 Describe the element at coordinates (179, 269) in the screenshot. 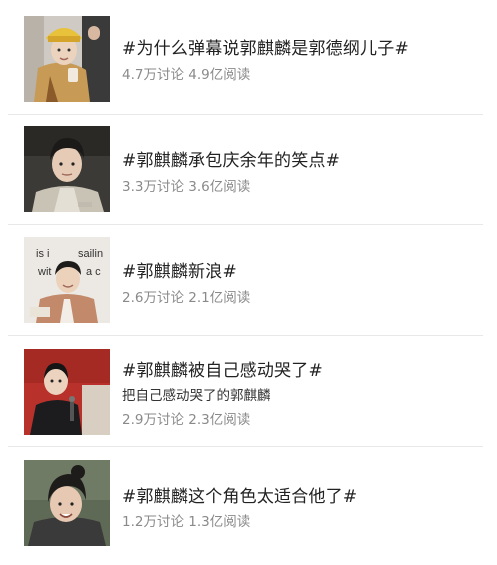

I see `topic-title: #郭麒麟新浪#` at that location.